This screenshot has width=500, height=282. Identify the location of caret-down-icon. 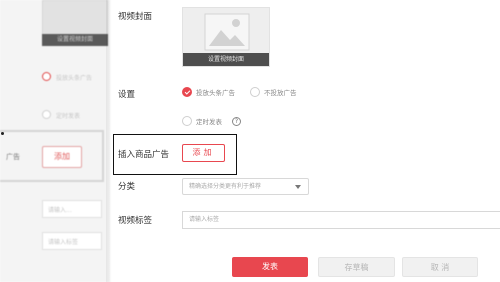
(298, 187).